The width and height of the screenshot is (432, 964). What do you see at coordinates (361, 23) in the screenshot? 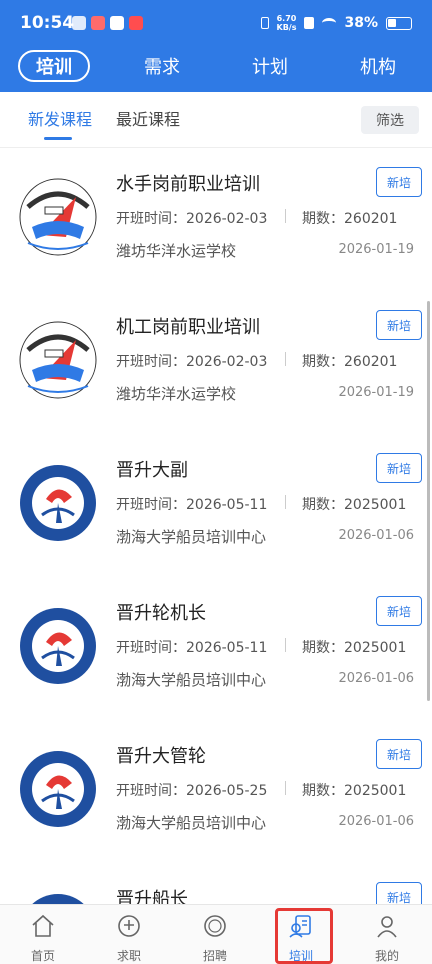
I see `battery-text: 38%` at bounding box center [361, 23].